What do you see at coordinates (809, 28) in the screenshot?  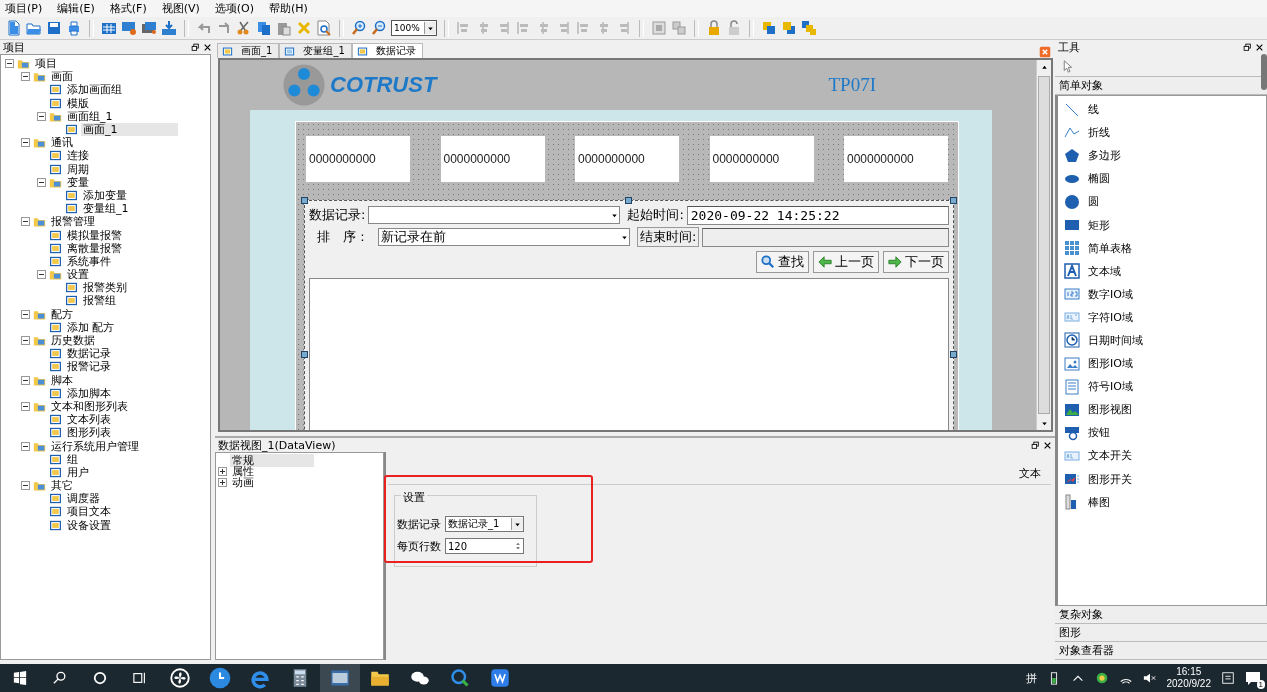 I see `layers-icon` at bounding box center [809, 28].